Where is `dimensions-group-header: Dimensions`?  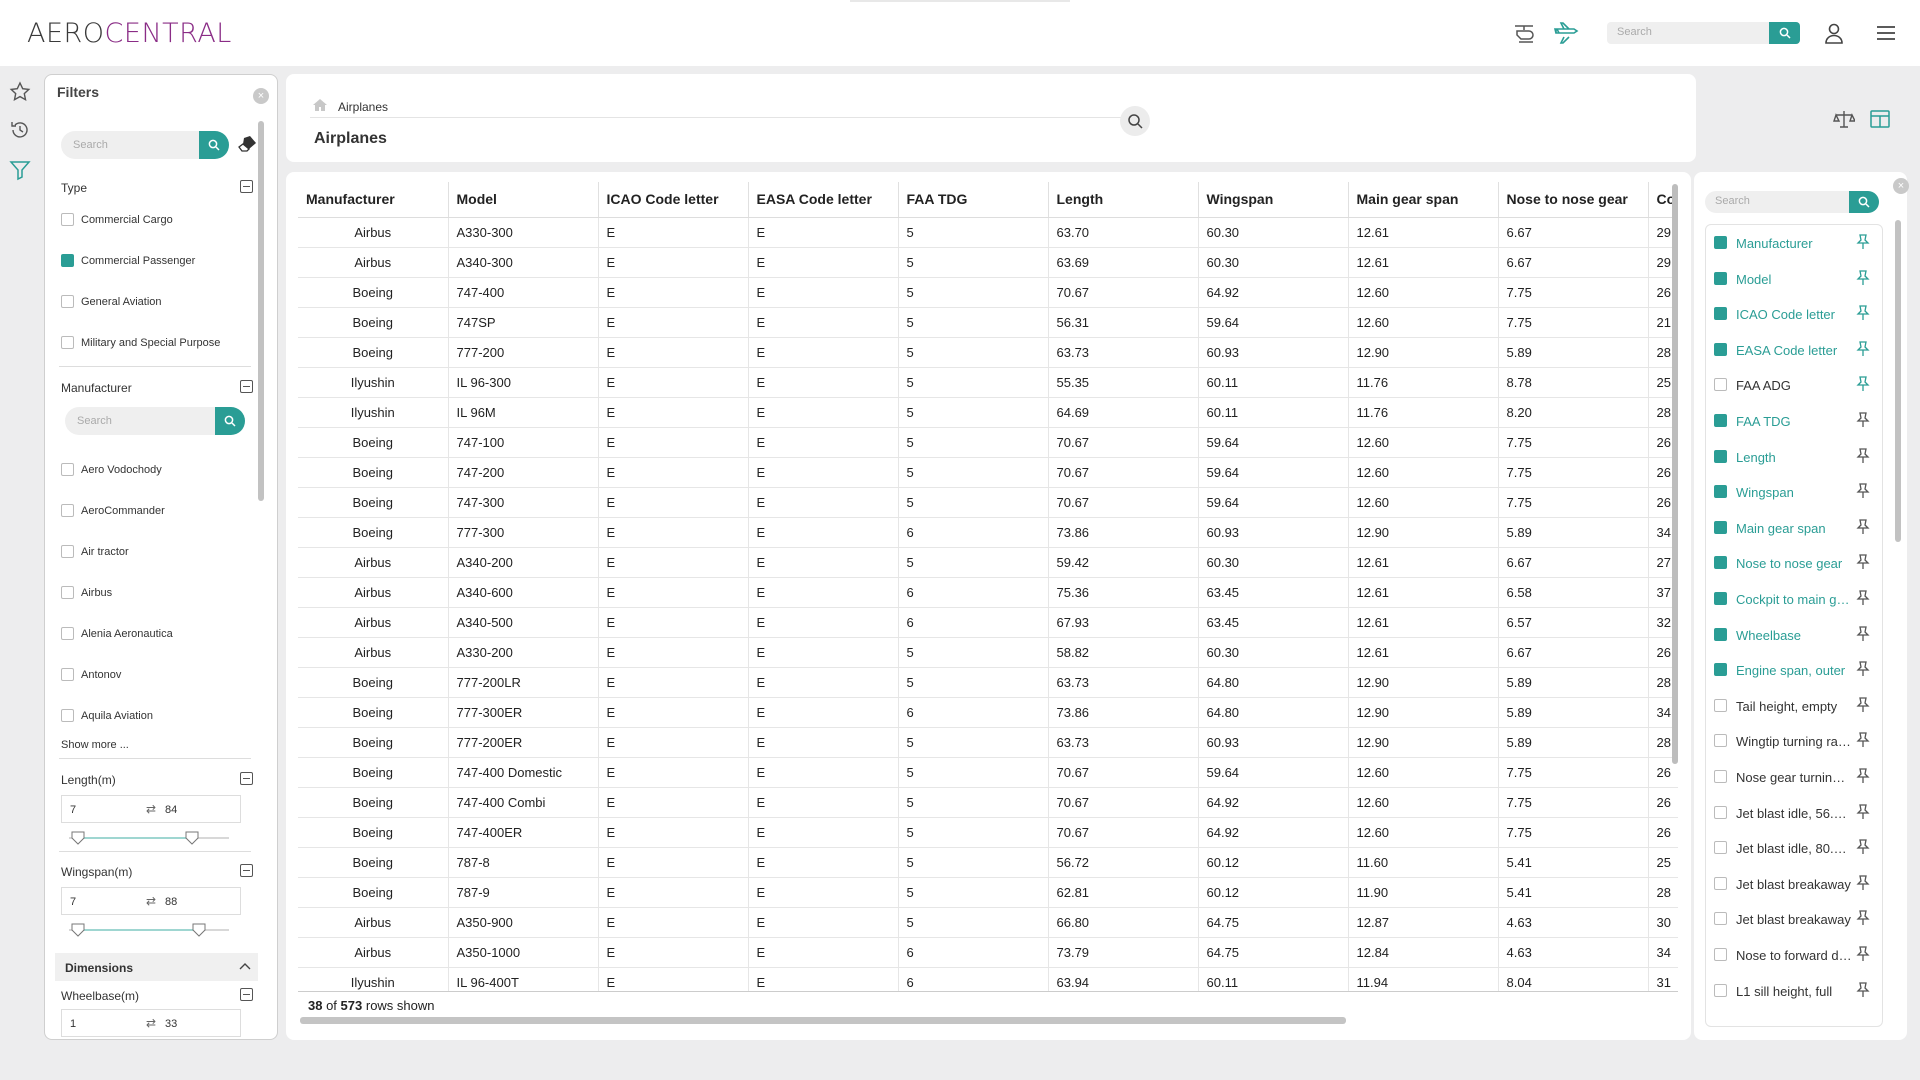
dimensions-group-header: Dimensions is located at coordinates (156, 967).